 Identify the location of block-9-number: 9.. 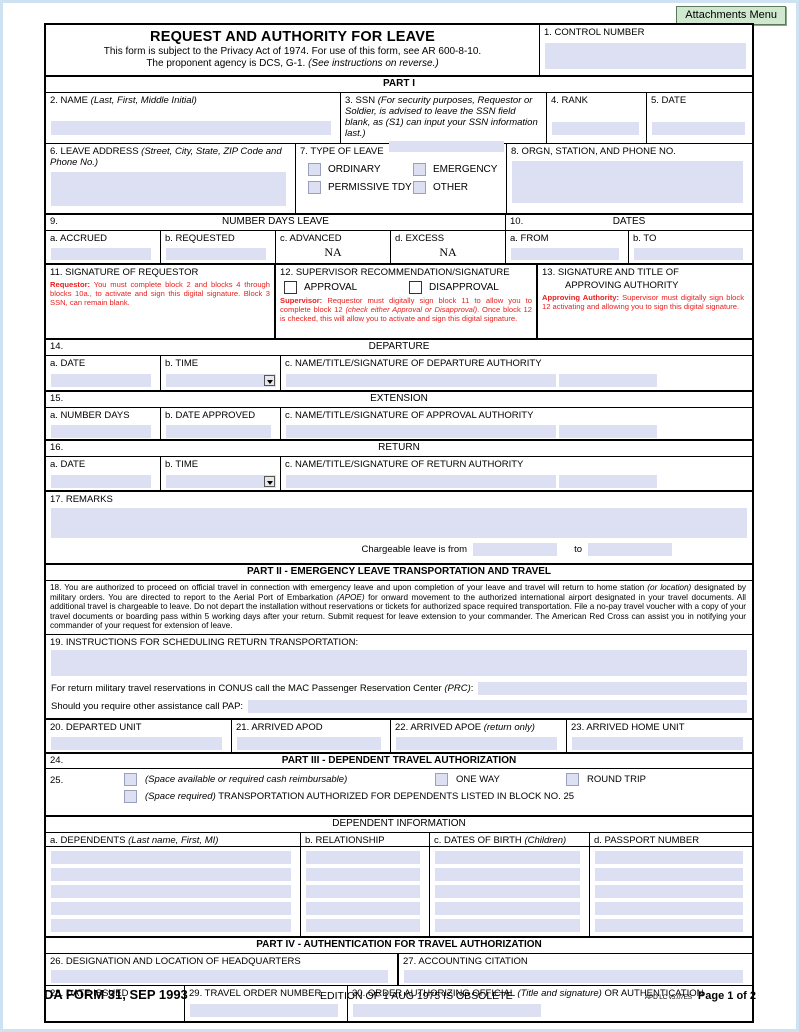
(54, 221).